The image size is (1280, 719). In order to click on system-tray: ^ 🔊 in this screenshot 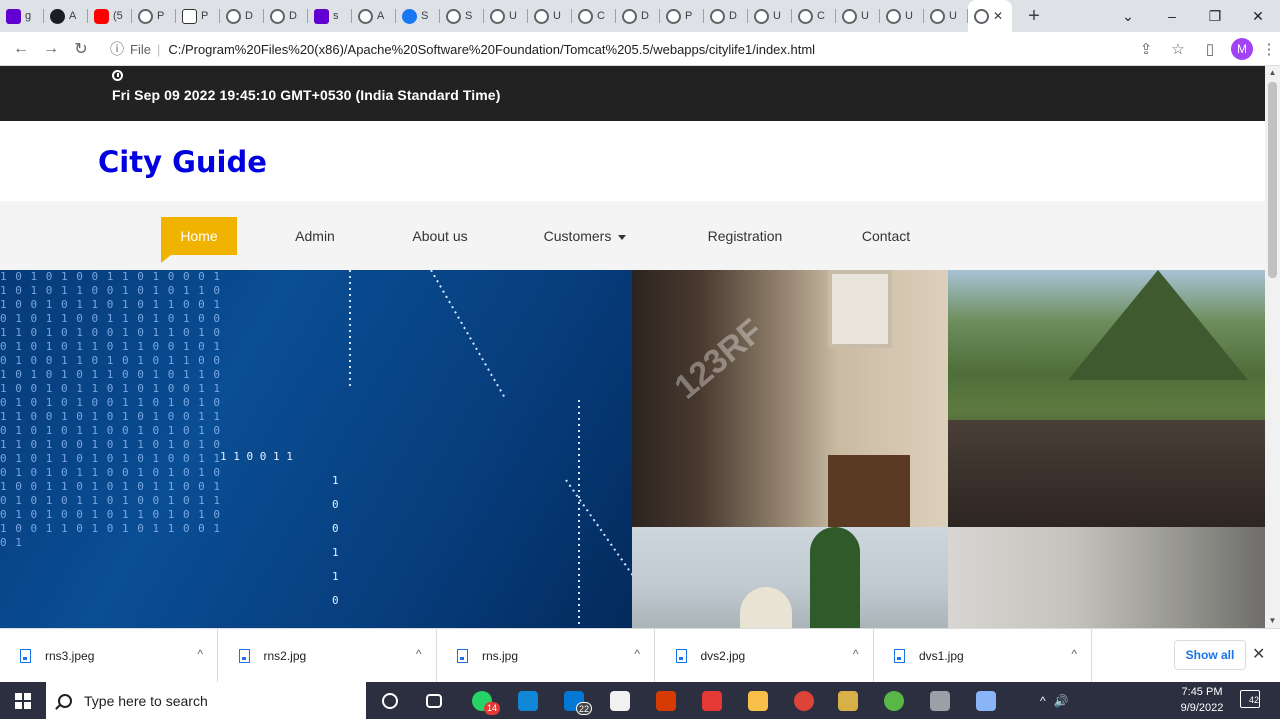, I will do `click(1054, 700)`.